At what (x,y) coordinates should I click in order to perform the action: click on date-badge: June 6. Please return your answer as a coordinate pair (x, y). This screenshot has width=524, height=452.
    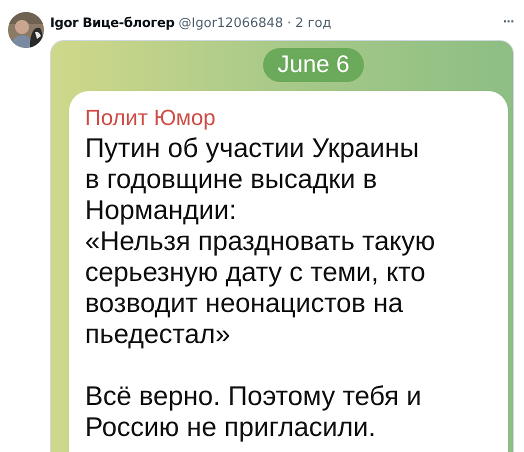
    Looking at the image, I should click on (313, 65).